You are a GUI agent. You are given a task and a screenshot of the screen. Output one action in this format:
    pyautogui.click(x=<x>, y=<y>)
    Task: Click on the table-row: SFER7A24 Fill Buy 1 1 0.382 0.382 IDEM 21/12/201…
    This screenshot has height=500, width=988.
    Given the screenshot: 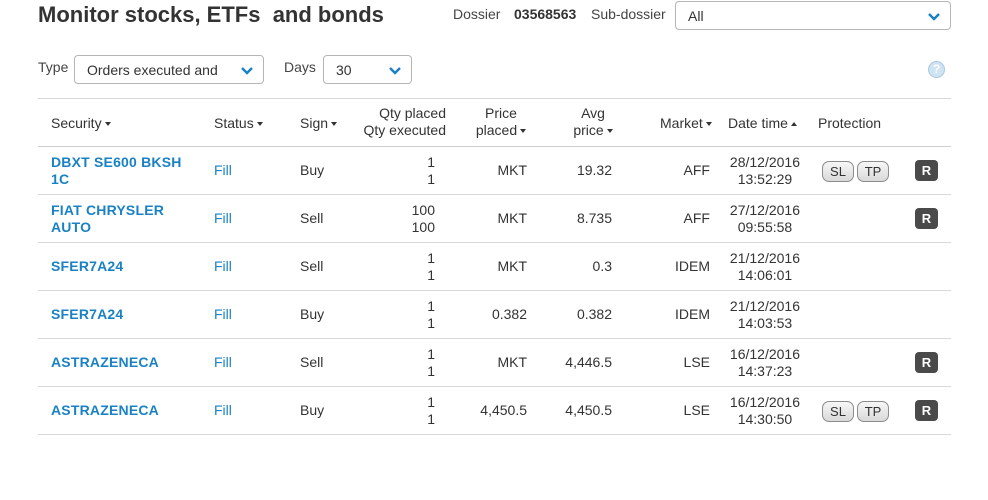 What is the action you would take?
    pyautogui.click(x=494, y=315)
    